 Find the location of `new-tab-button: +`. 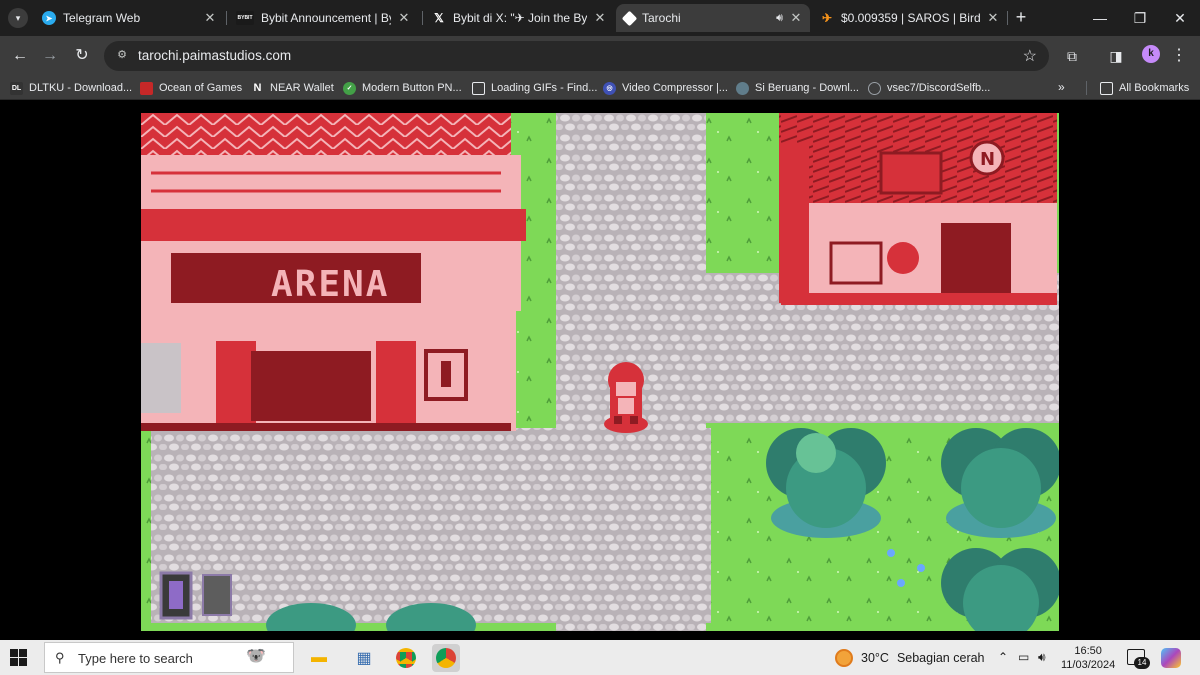

new-tab-button: + is located at coordinates (1021, 17).